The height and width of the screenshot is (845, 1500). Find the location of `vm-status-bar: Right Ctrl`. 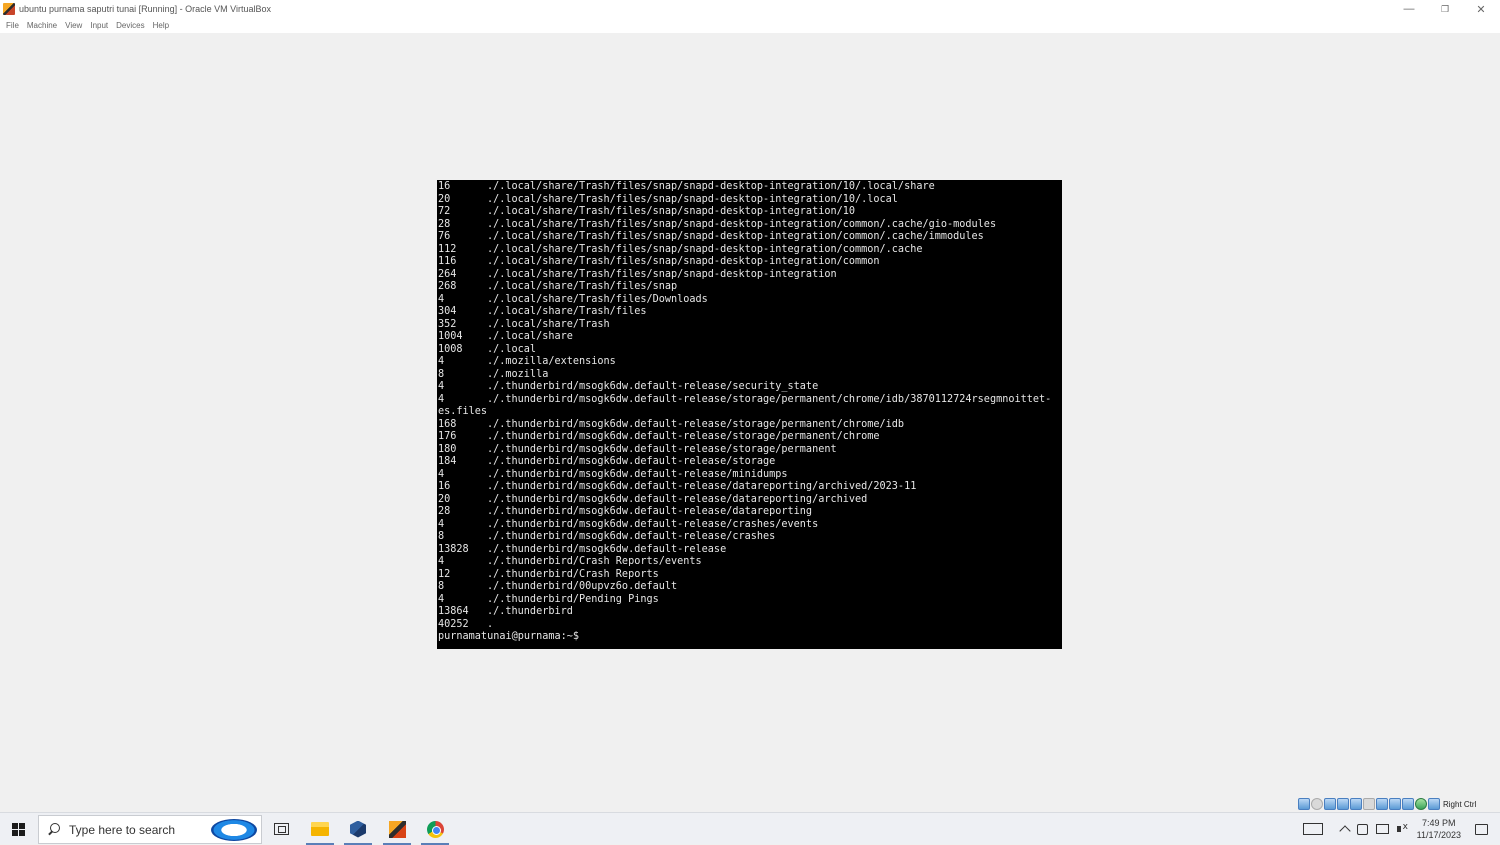

vm-status-bar: Right Ctrl is located at coordinates (1387, 804).